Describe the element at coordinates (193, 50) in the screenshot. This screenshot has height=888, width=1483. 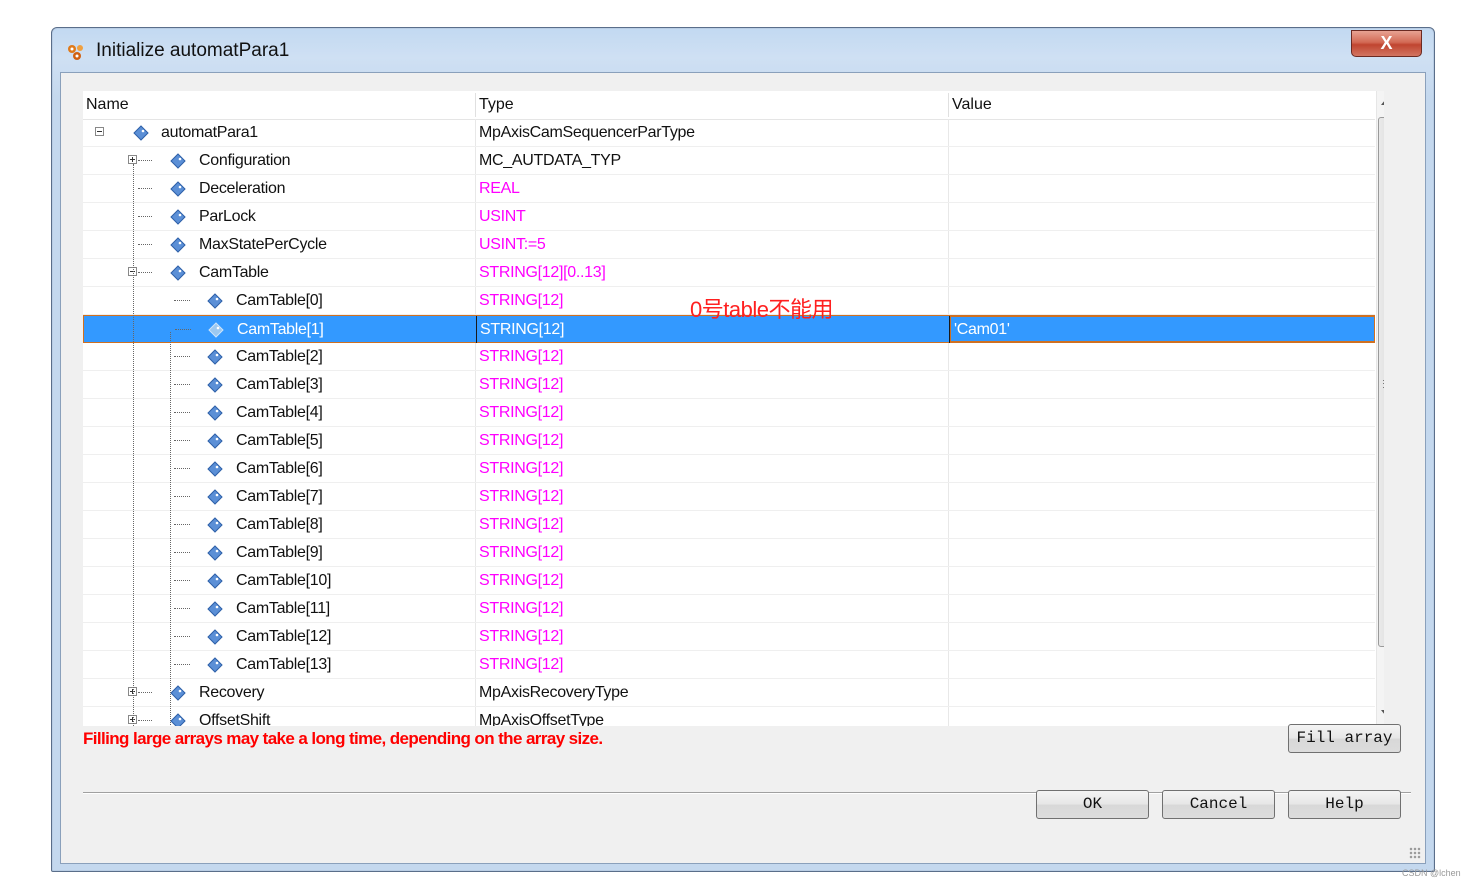
I see `window-title: Initialize automatPara1` at that location.